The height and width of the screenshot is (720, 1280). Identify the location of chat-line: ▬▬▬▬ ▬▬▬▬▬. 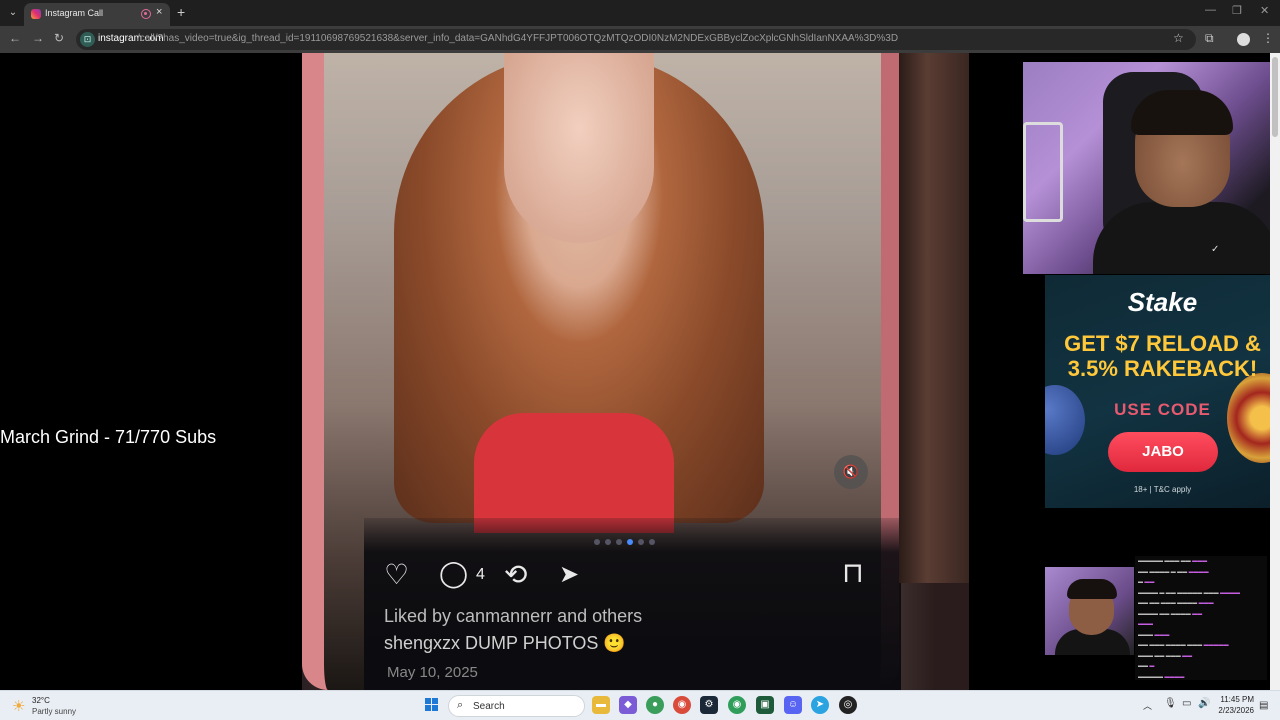
(1161, 676).